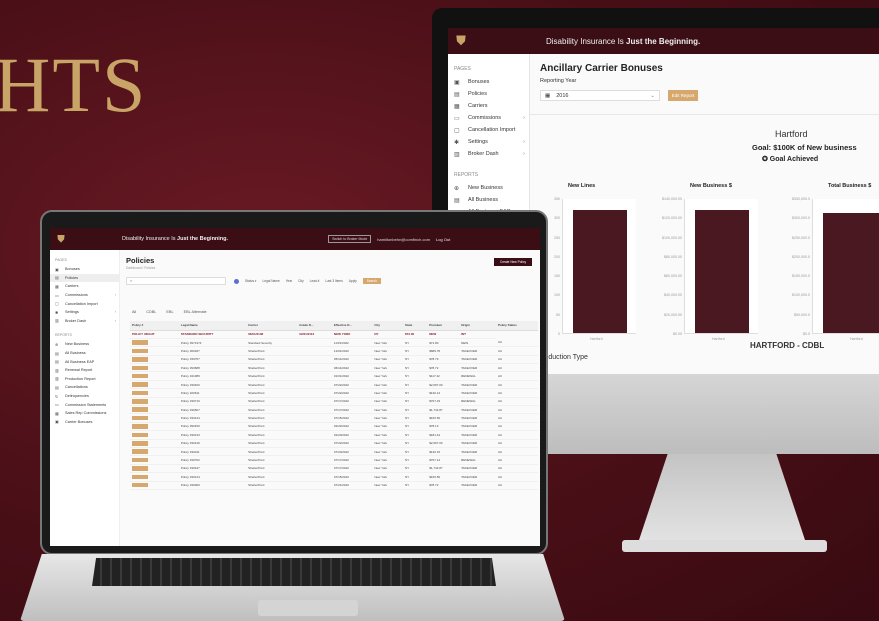  Describe the element at coordinates (176, 281) in the screenshot. I see `search-input: ⌕` at that location.